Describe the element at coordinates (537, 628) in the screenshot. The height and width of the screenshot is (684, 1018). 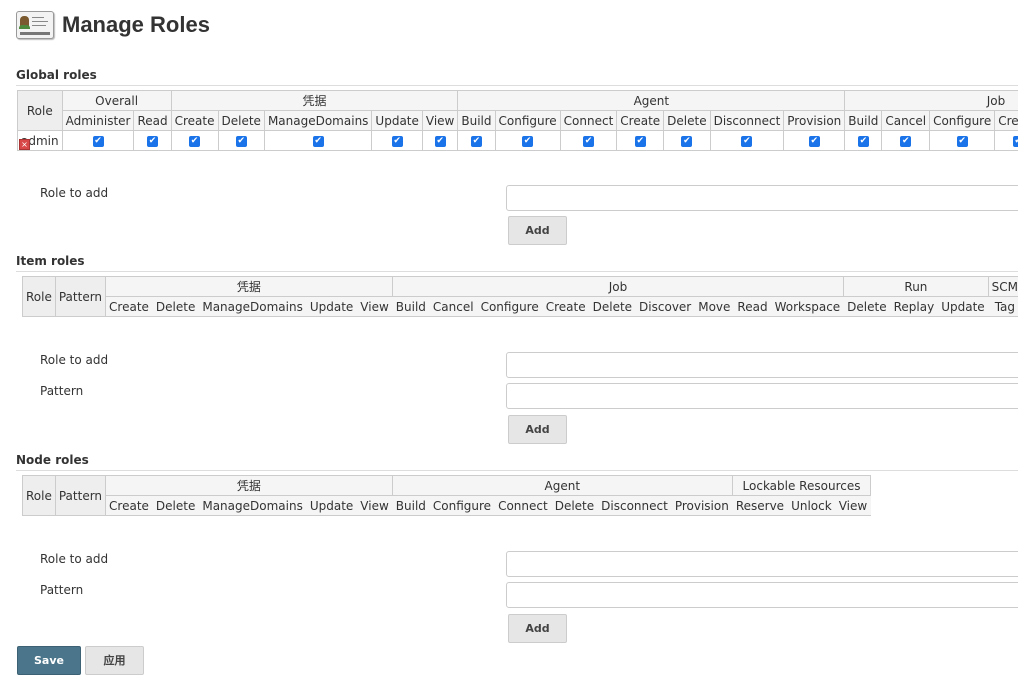
I see `node-add-button: Add` at that location.